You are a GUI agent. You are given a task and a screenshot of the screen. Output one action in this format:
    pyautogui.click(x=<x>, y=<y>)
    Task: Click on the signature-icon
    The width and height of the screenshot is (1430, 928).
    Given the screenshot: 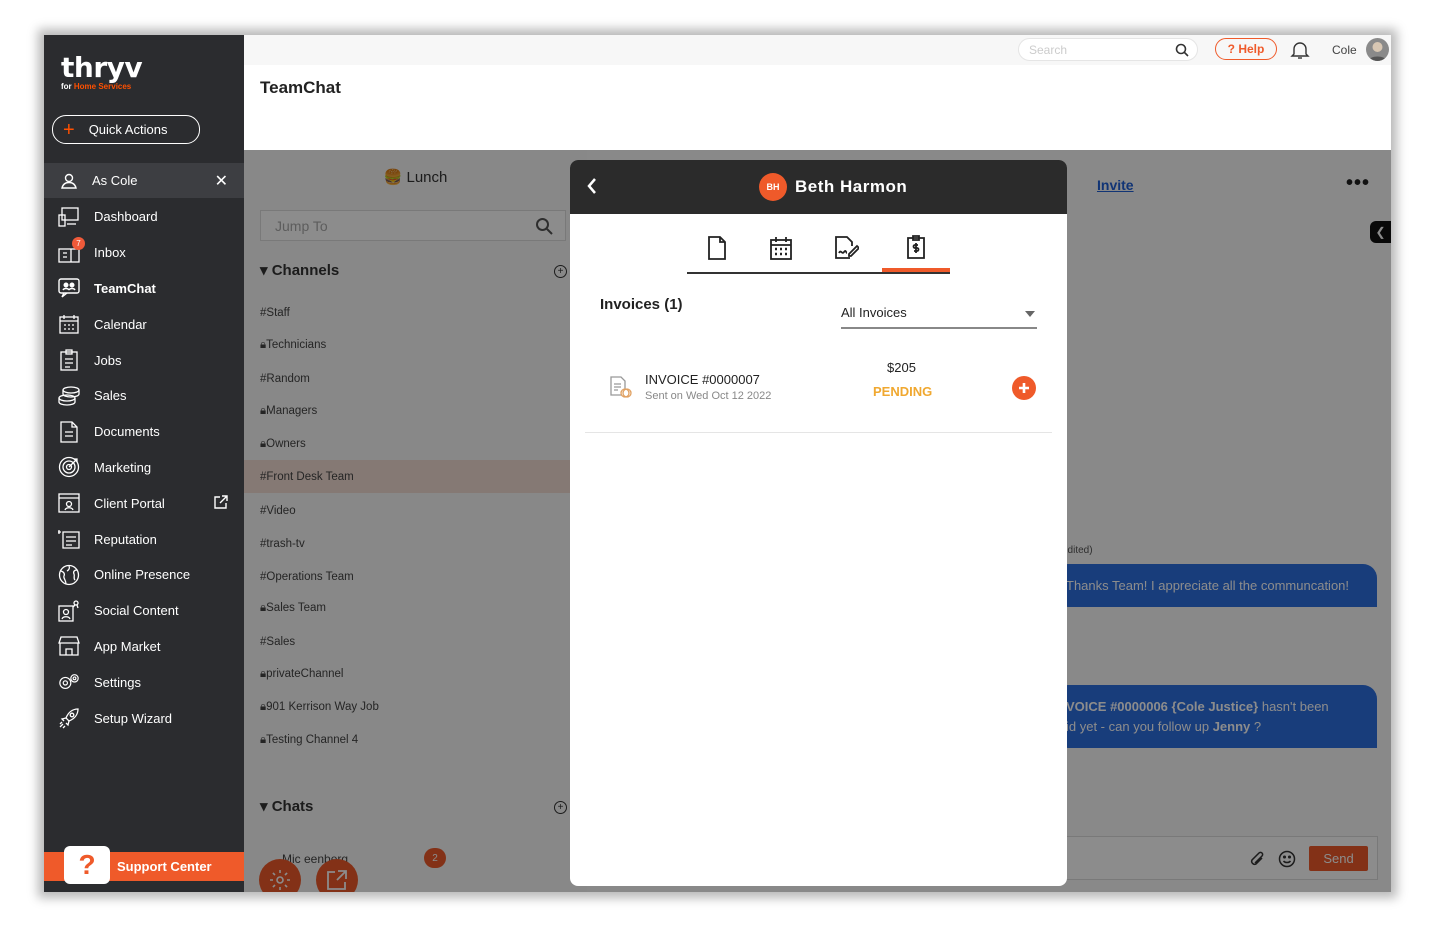 What is the action you would take?
    pyautogui.click(x=848, y=250)
    